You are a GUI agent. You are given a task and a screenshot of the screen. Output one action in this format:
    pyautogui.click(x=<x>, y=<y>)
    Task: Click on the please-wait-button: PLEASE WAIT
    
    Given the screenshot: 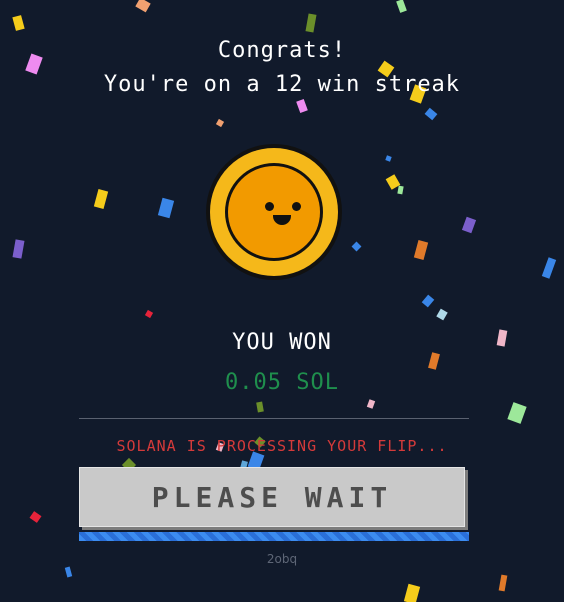 What is the action you would take?
    pyautogui.click(x=272, y=497)
    